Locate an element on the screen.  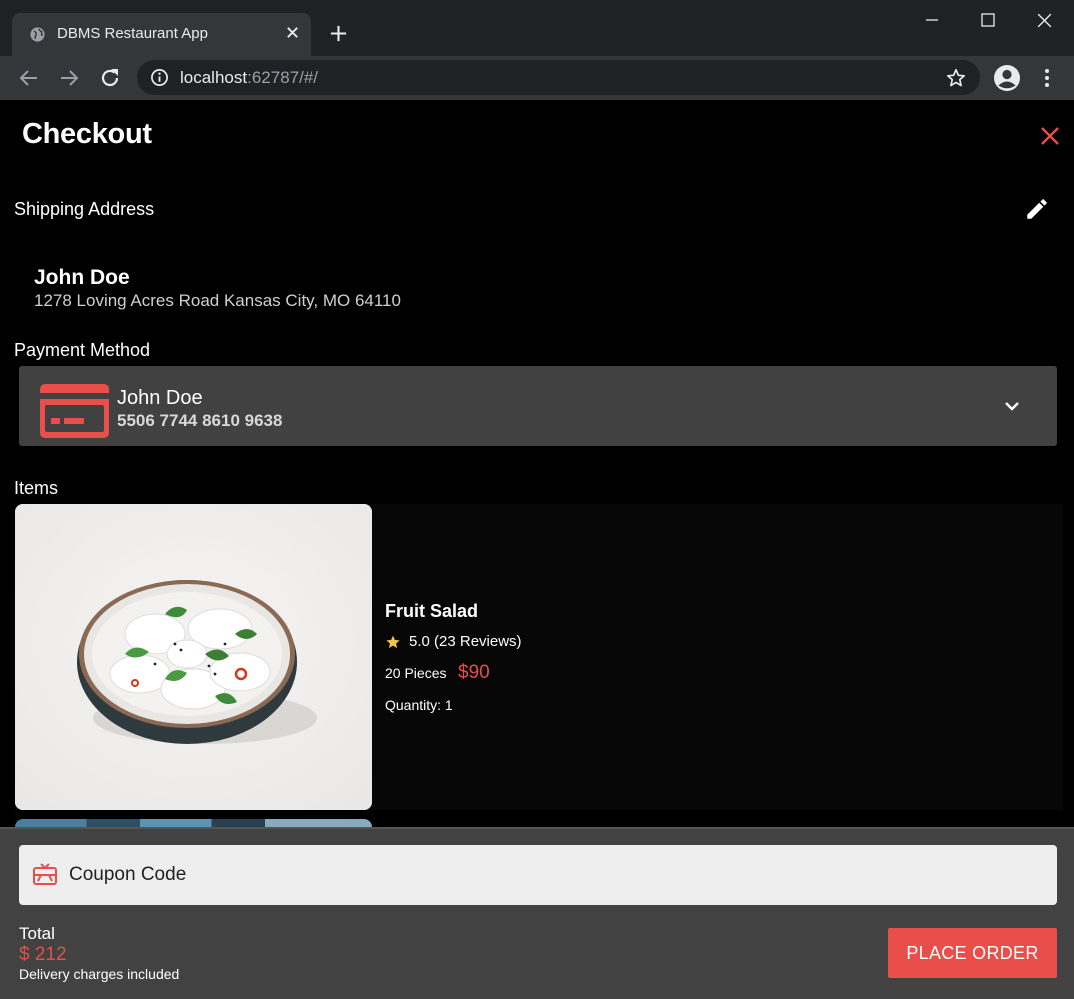
item-price: $90 is located at coordinates (474, 672).